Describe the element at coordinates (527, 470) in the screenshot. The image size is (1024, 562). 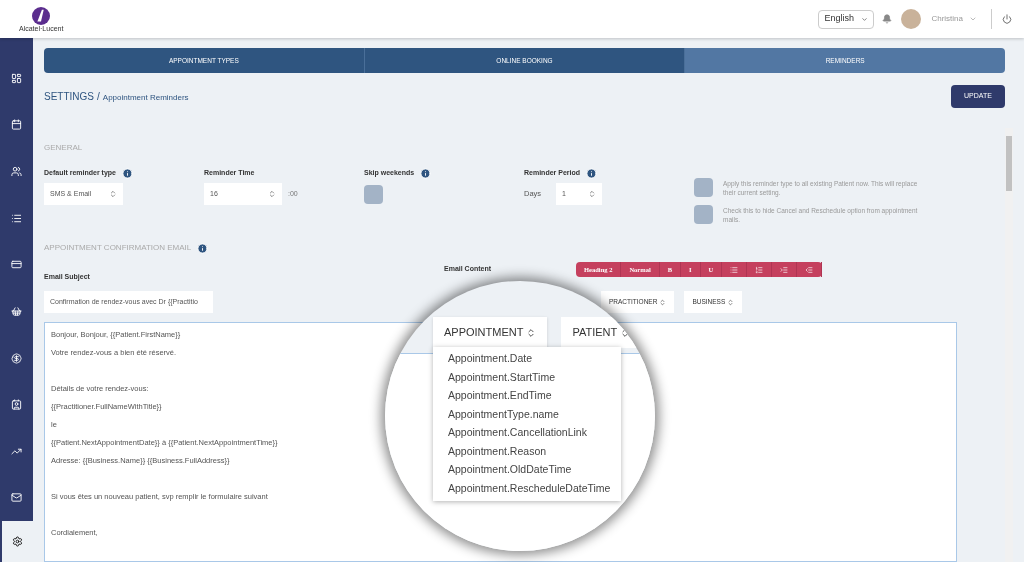
I see `menu-item: Appointment.OldDateTime` at that location.